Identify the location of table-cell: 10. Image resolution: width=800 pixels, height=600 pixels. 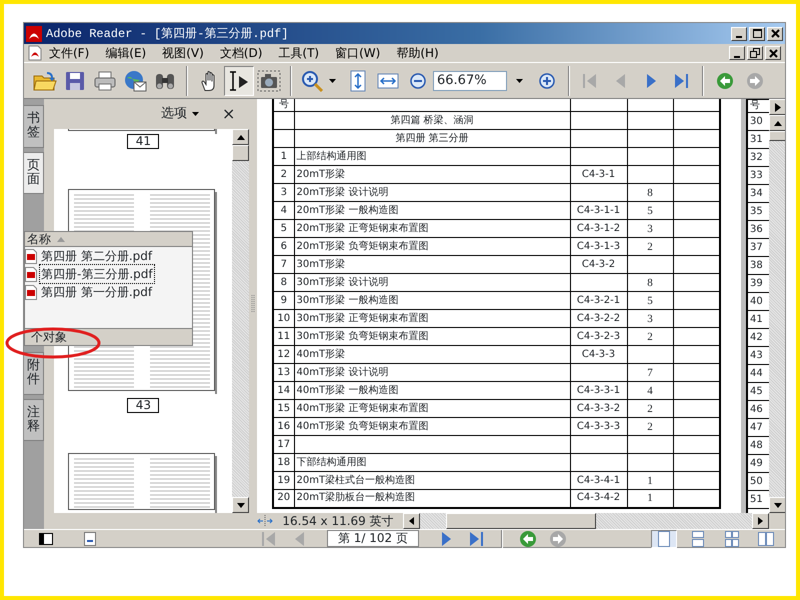
(283, 319).